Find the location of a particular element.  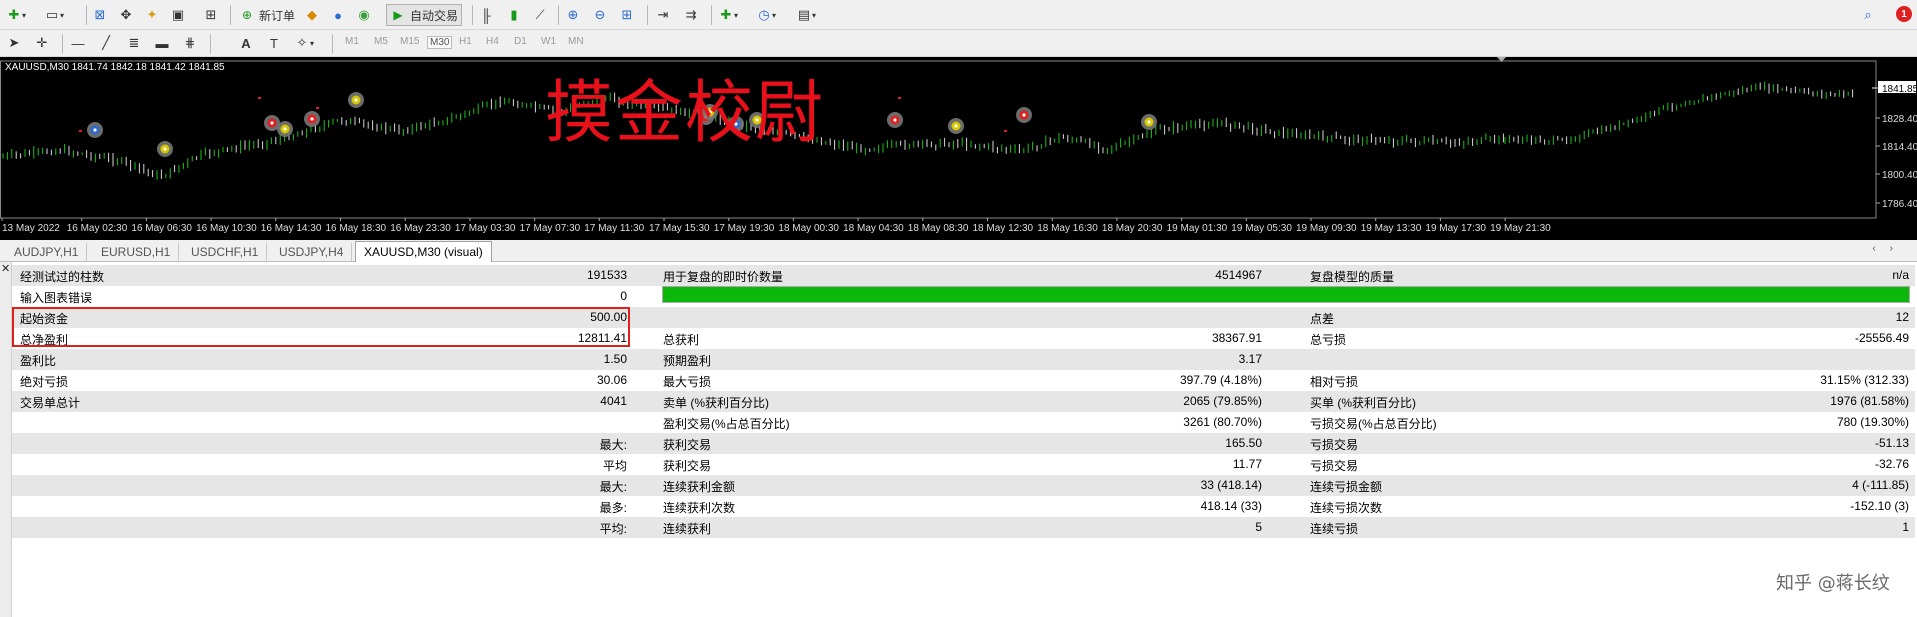

rectangle-icon: ▬ is located at coordinates (162, 43).